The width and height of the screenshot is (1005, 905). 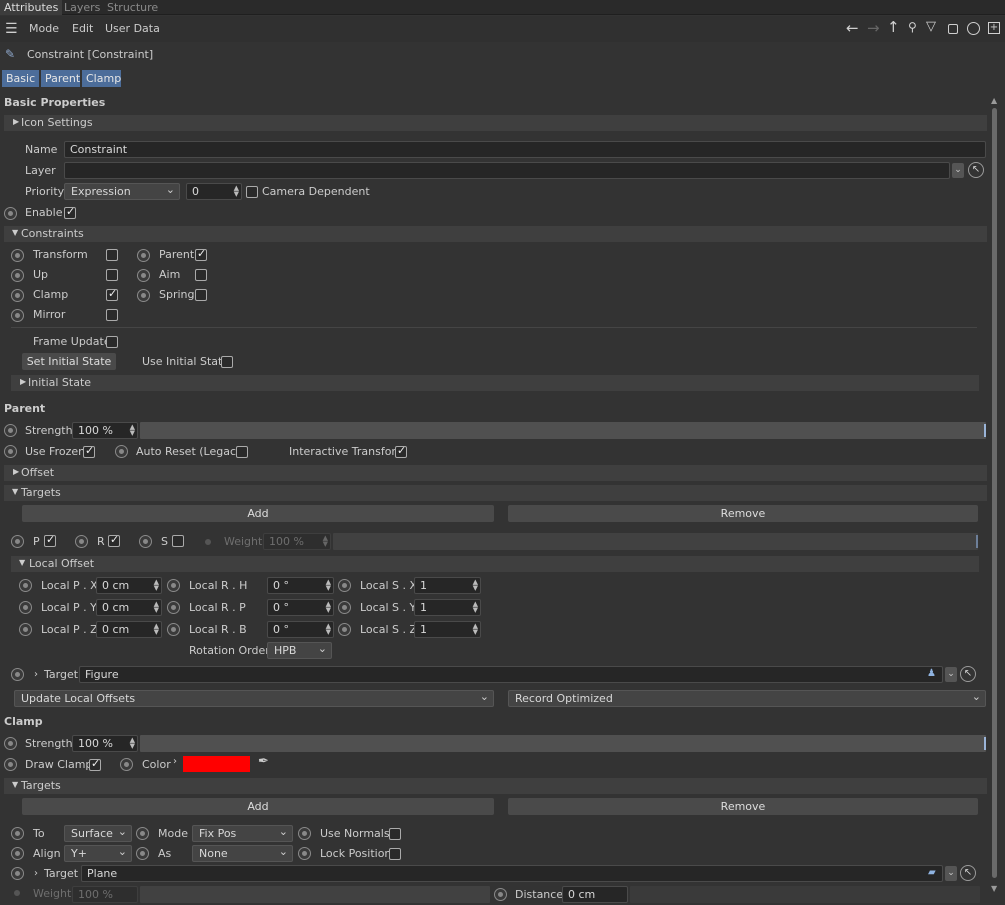 I want to click on local-pz-dot, so click(x=25, y=629).